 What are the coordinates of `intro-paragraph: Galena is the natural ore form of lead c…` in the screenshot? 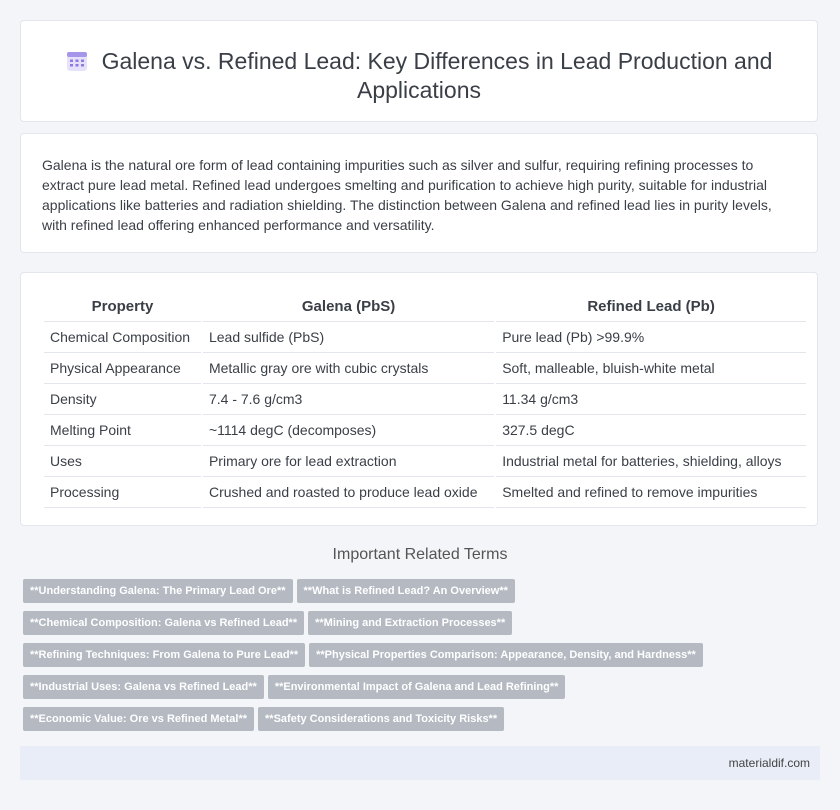 It's located at (407, 195).